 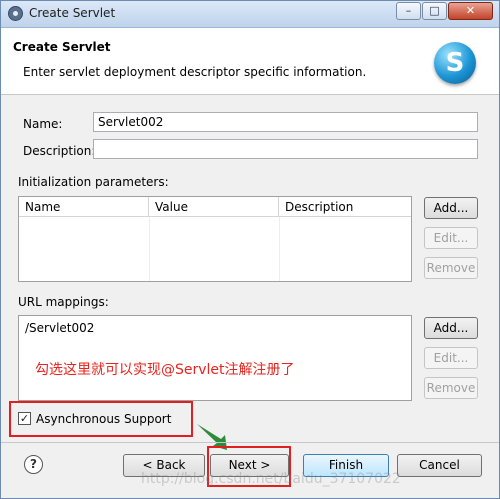 I want to click on description-field, so click(x=285, y=149).